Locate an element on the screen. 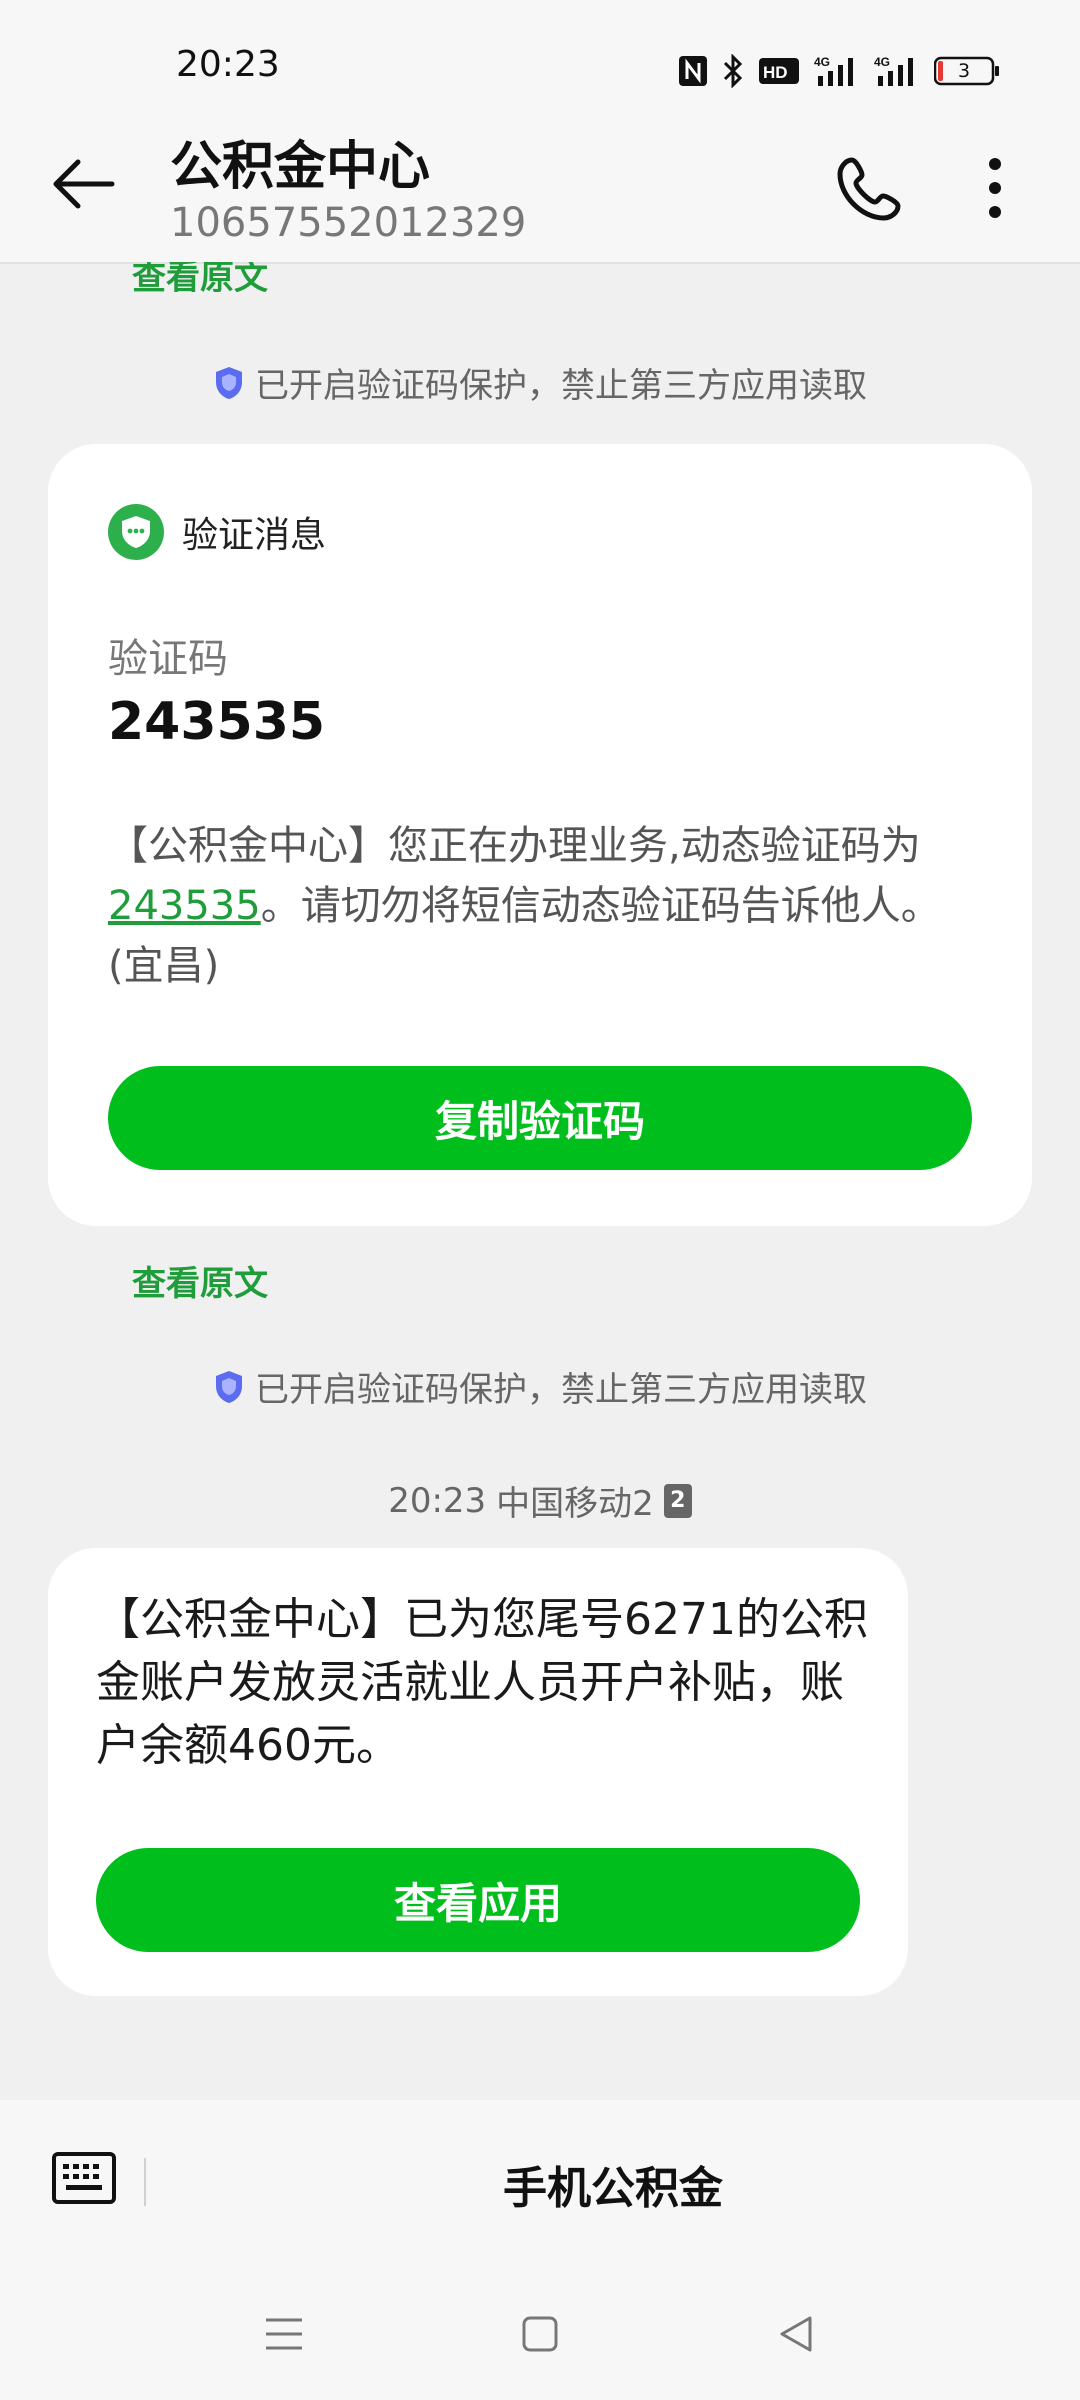 Image resolution: width=1080 pixels, height=2400 pixels. code-label: 验证码 is located at coordinates (168, 659).